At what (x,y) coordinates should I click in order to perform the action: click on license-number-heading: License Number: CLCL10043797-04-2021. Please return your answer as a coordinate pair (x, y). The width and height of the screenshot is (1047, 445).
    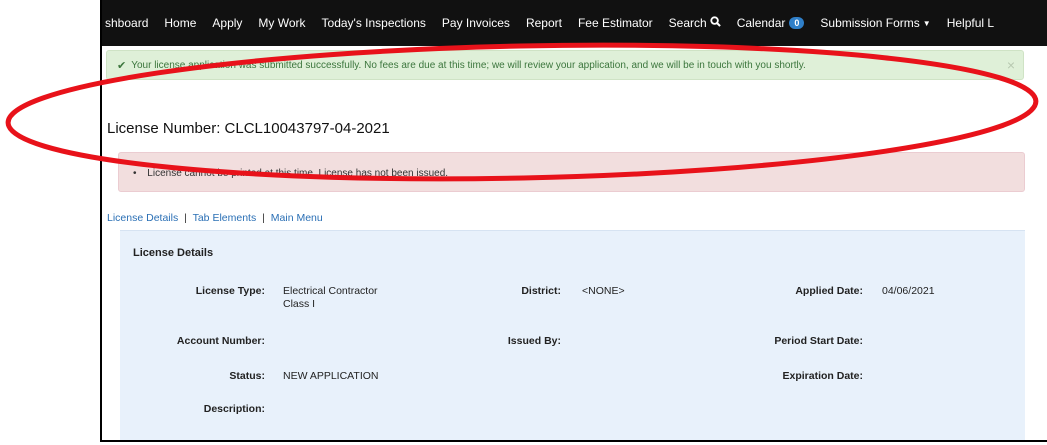
    Looking at the image, I should click on (248, 128).